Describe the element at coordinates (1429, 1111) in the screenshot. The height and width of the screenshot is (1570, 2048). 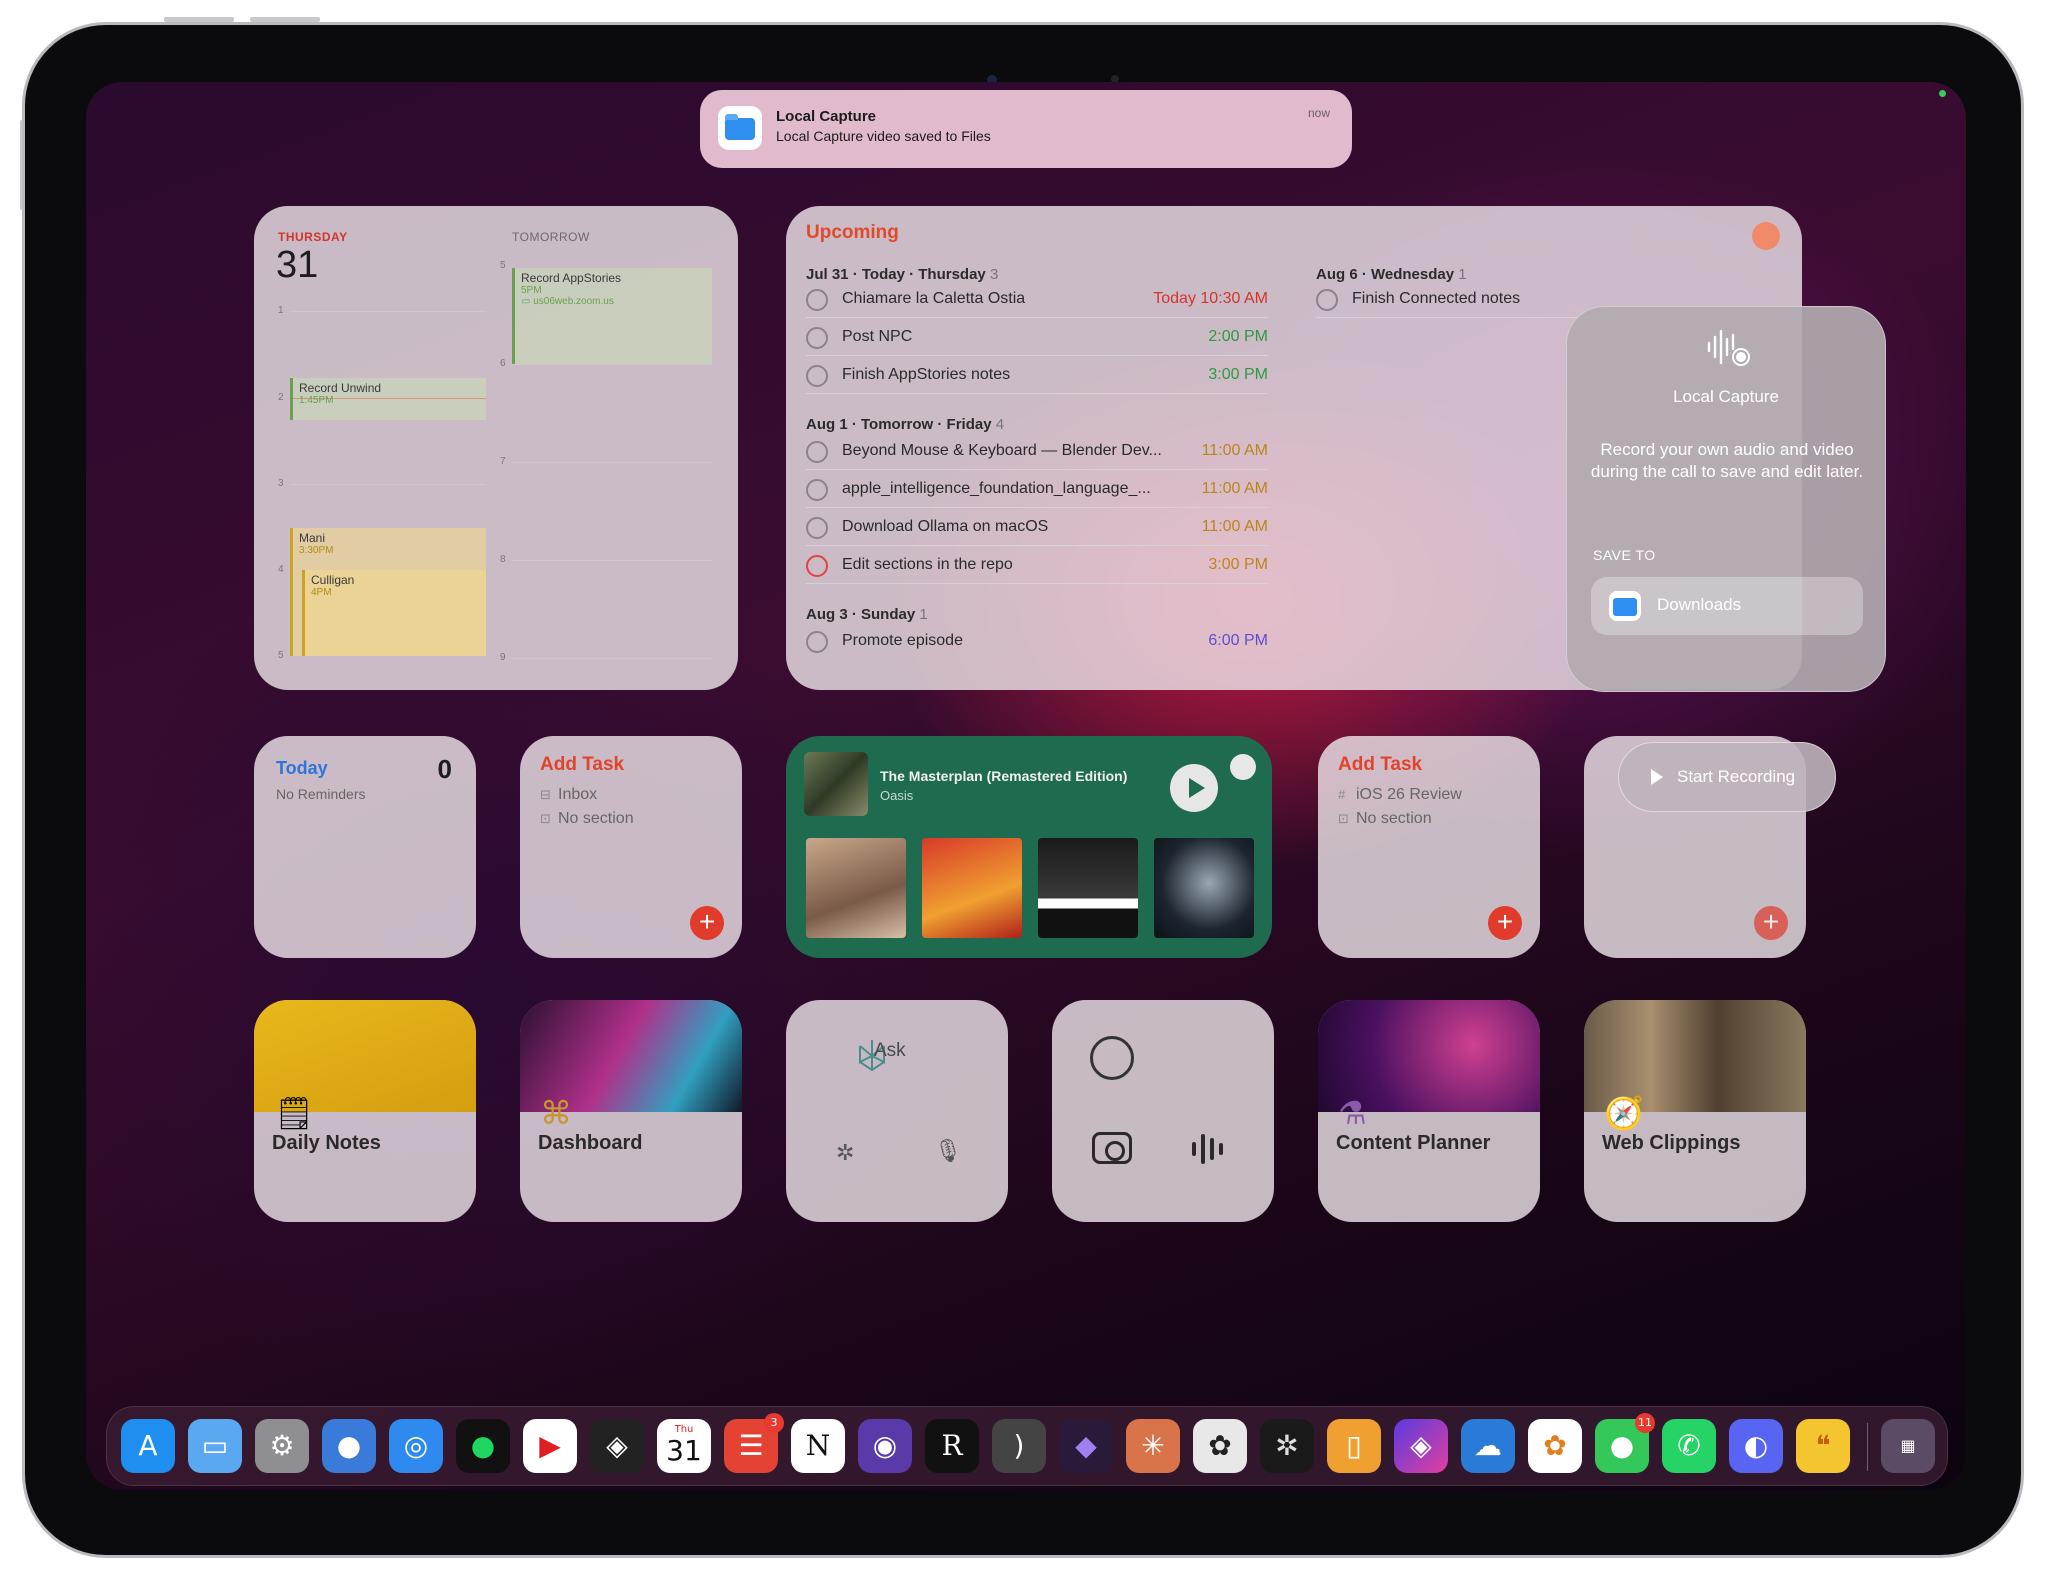
I see `shortcut-content-planner: ⚗ Content Planner` at that location.